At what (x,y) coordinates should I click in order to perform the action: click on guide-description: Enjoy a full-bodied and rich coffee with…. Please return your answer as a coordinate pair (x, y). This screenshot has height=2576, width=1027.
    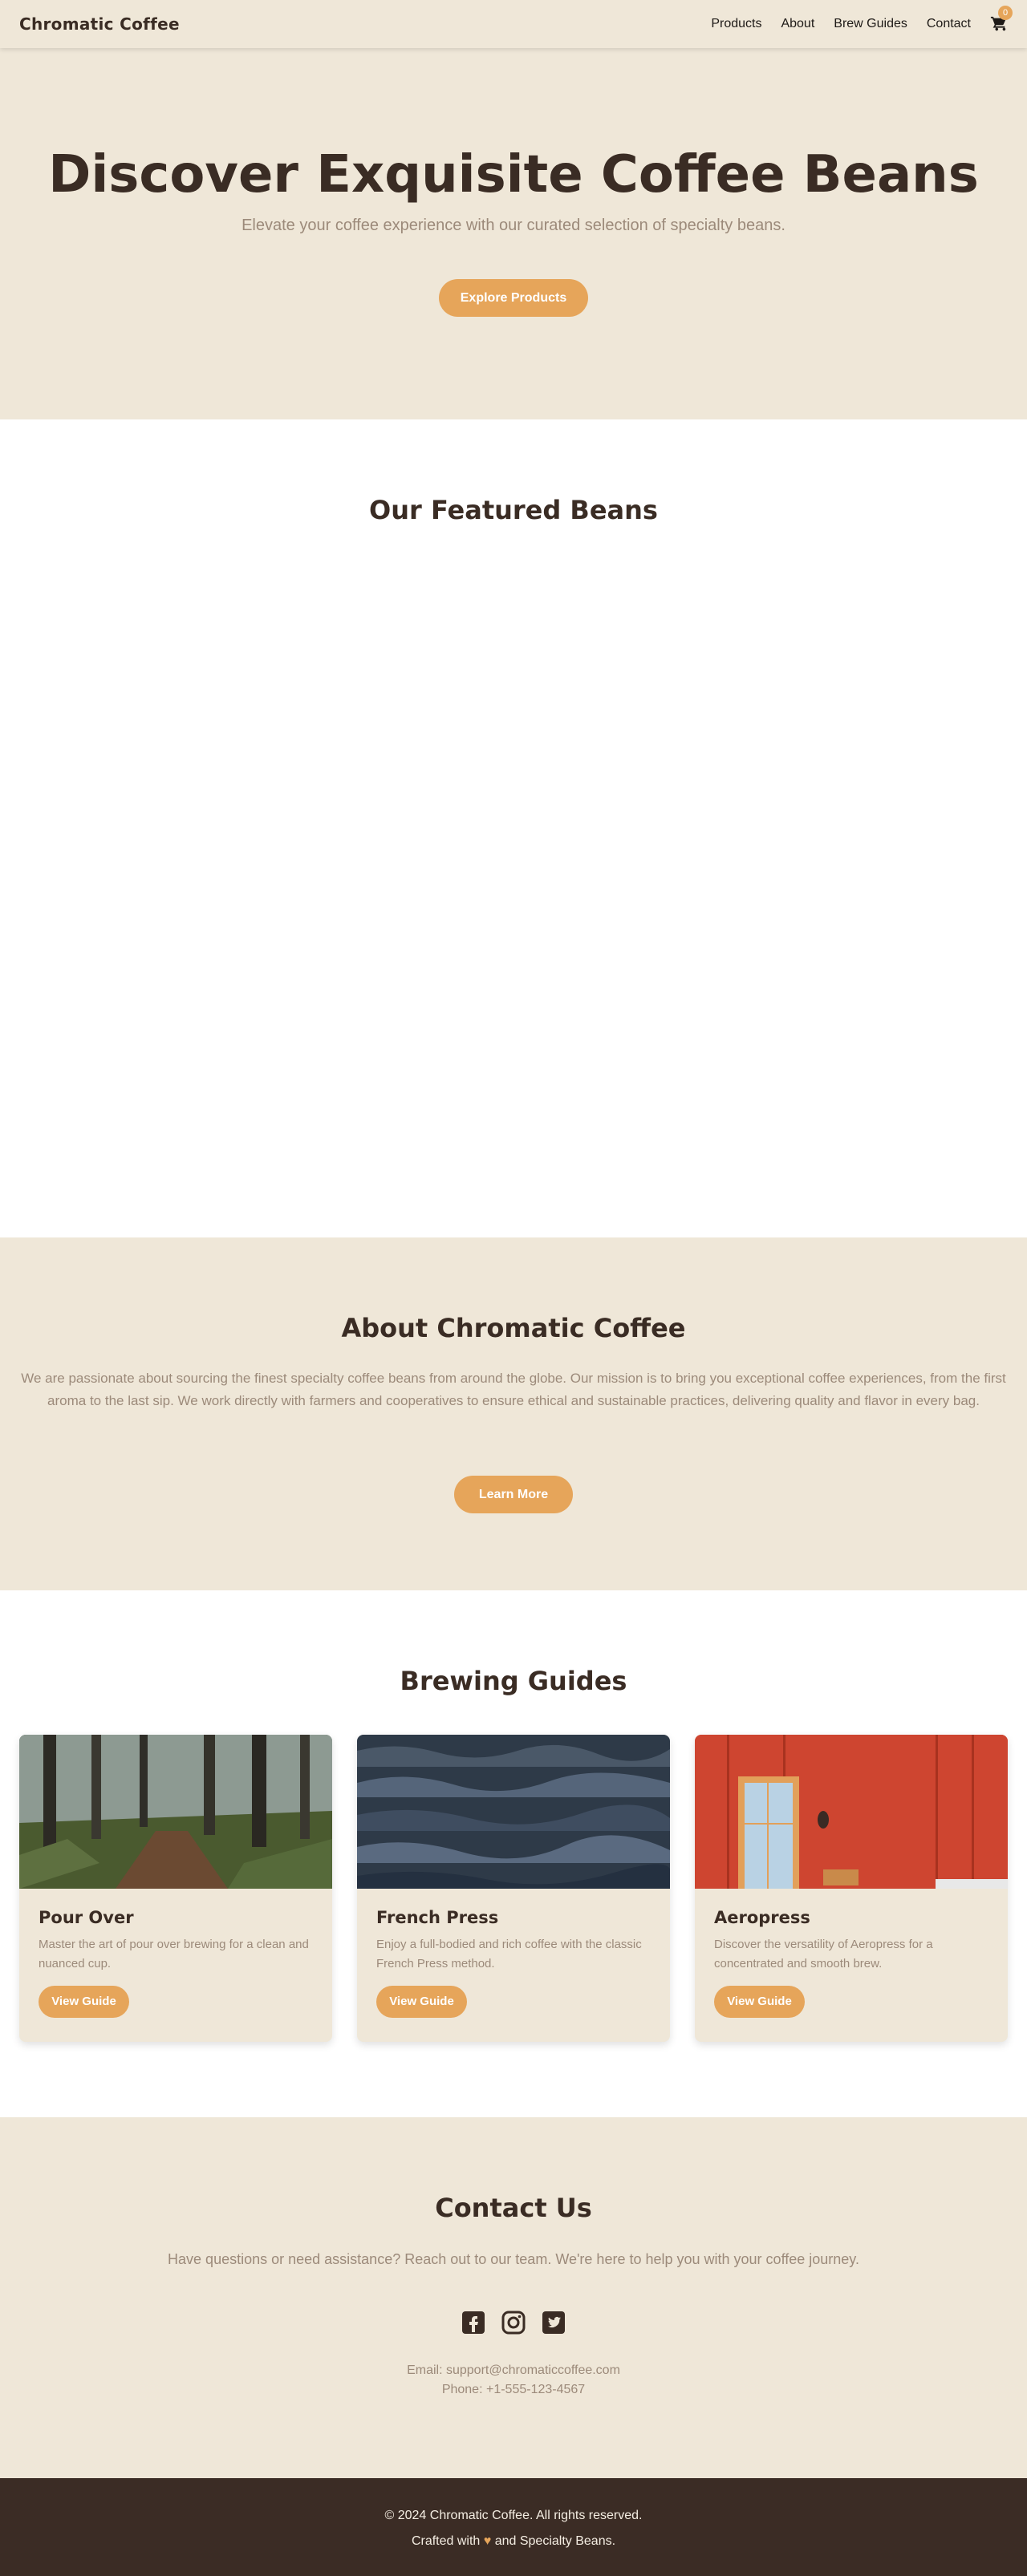
    Looking at the image, I should click on (509, 1954).